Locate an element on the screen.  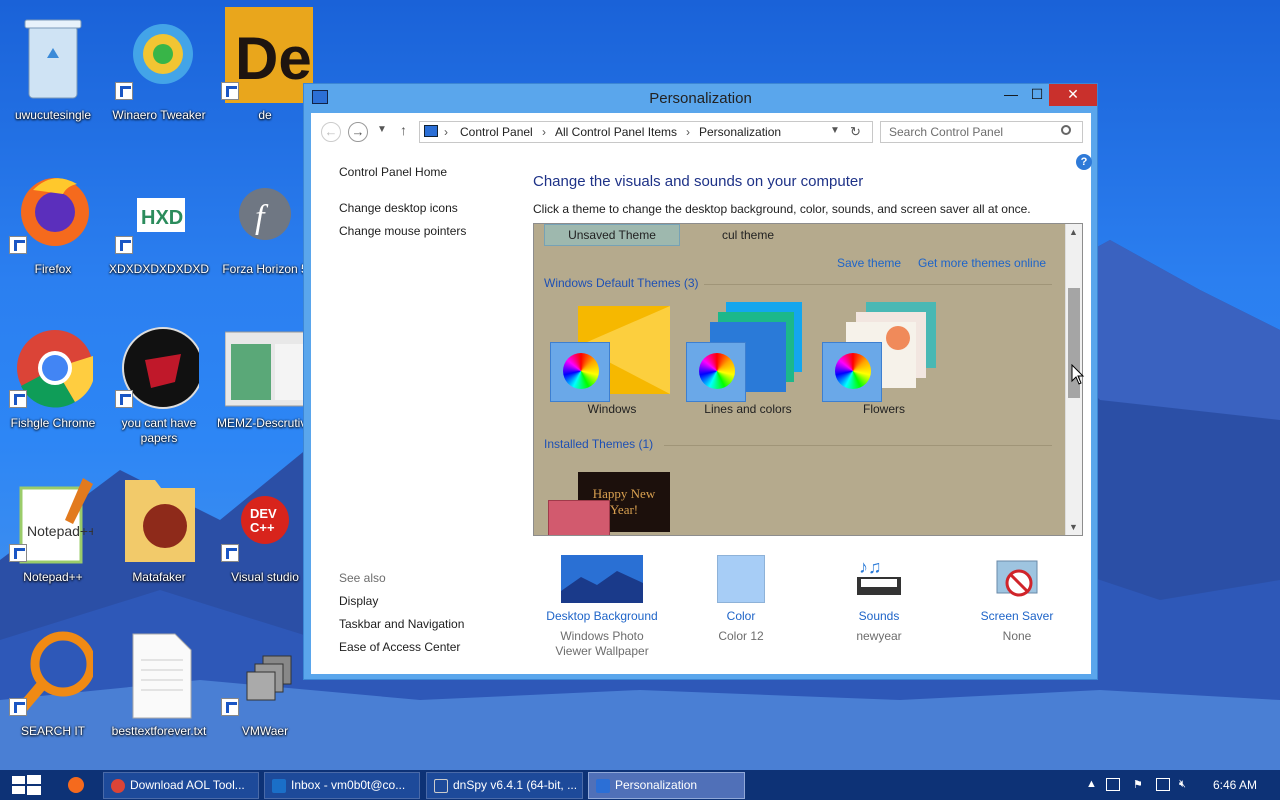
desktop-icon-winaero-tweaker: Winaero Tweaker is located at coordinates (159, 72).